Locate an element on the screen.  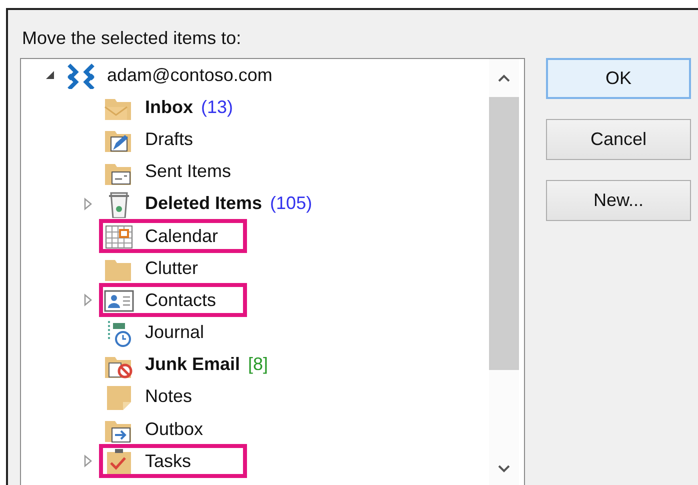
folder-name: Outbox is located at coordinates (174, 429).